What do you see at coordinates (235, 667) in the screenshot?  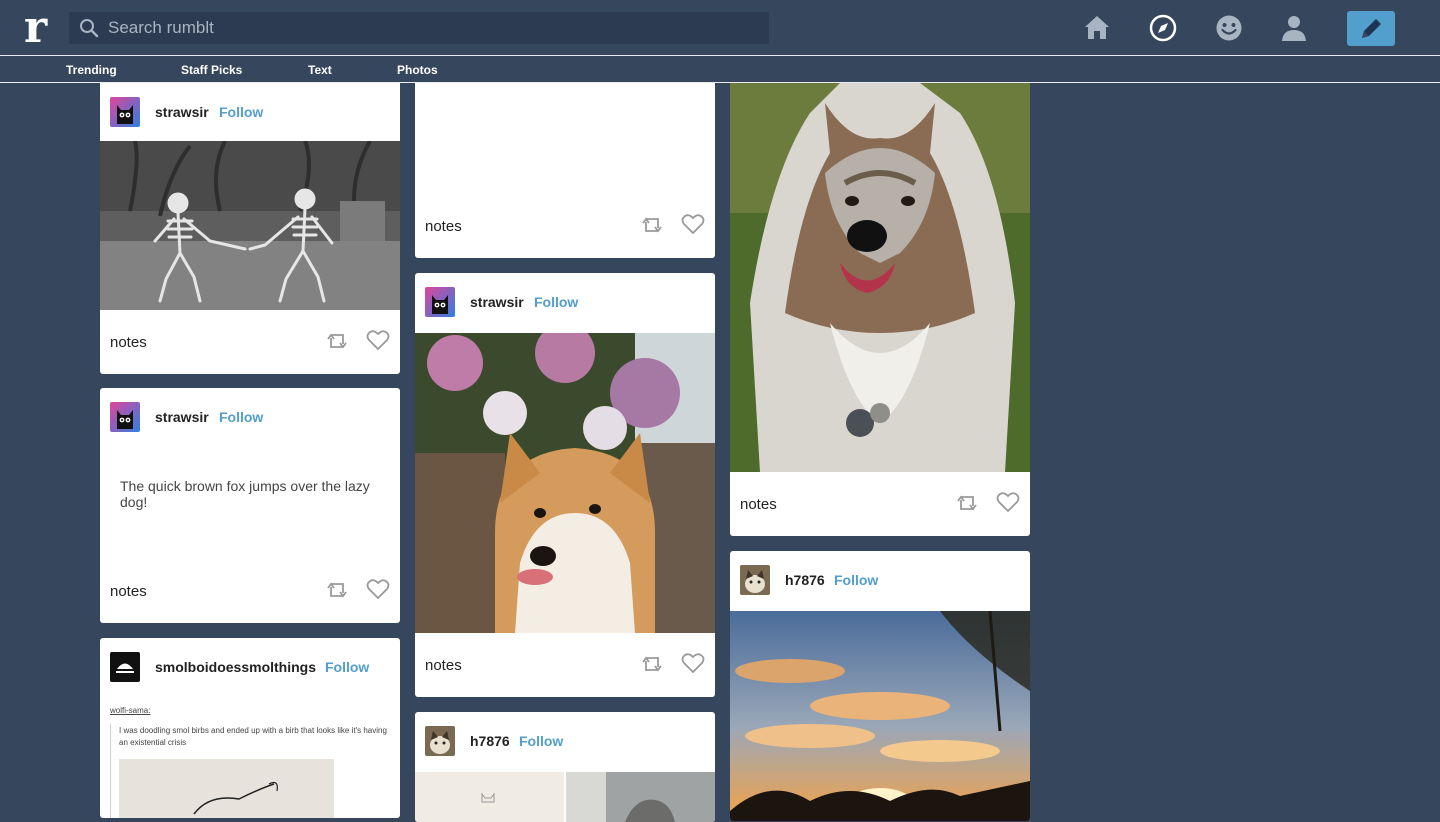 I see `username: smolboidoessmolthings` at bounding box center [235, 667].